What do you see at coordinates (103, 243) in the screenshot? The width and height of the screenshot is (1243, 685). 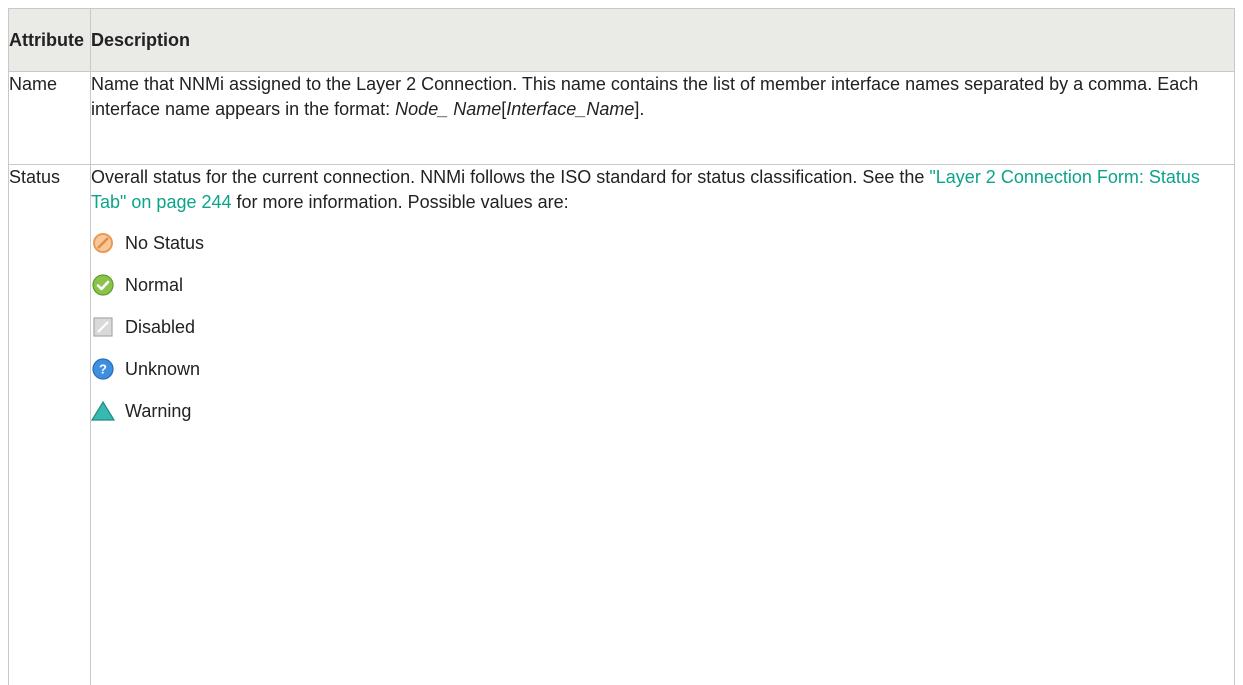 I see `no-status-icon` at bounding box center [103, 243].